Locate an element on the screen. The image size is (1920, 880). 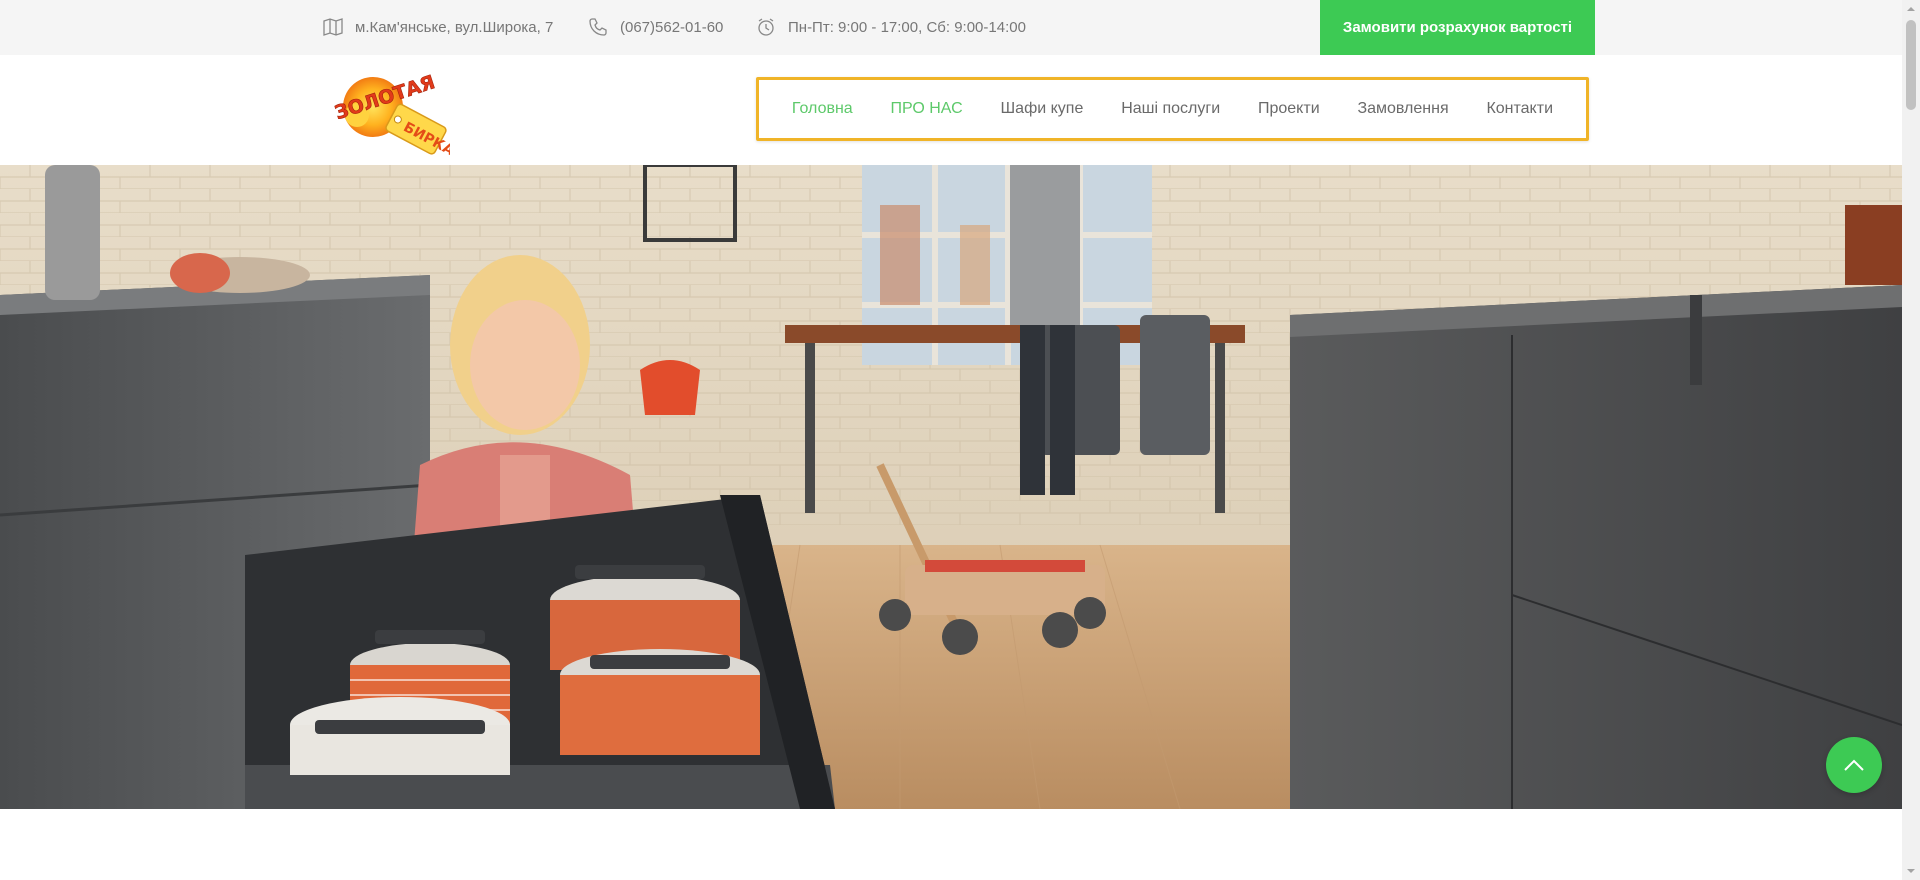
phone-text: (067)562-01-60 is located at coordinates (671, 27).